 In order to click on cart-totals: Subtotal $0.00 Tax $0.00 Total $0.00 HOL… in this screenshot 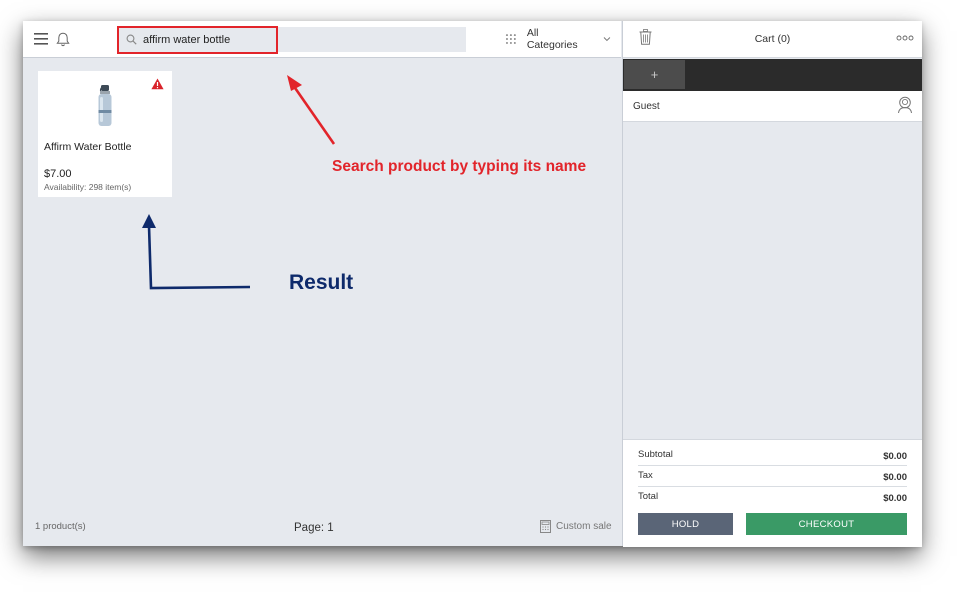, I will do `click(772, 493)`.